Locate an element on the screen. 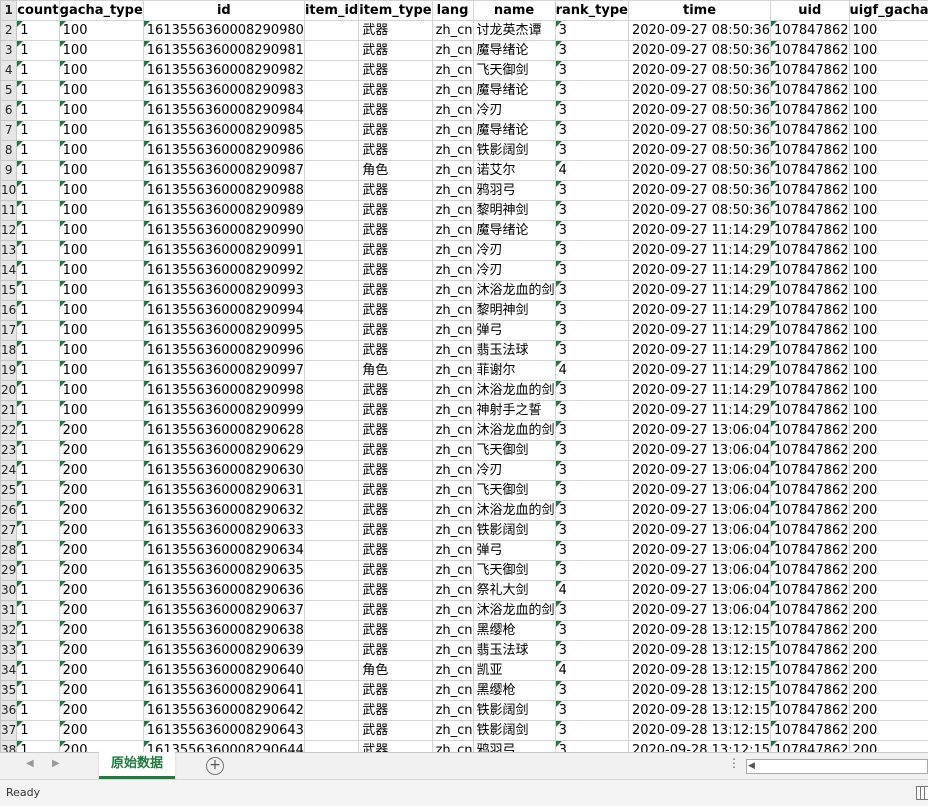 This screenshot has height=806, width=928. cell-id: 1613556360008290634 is located at coordinates (223, 551).